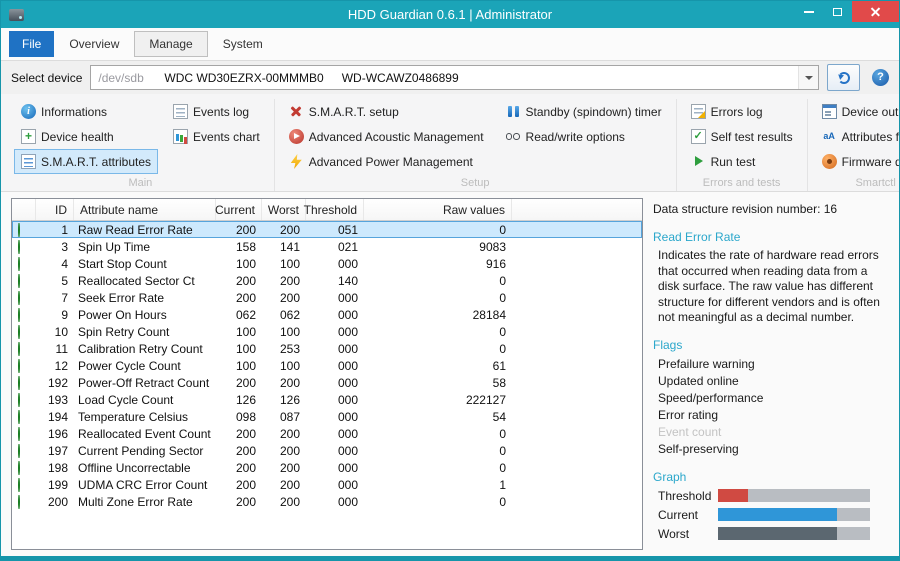  What do you see at coordinates (145, 209) in the screenshot?
I see `column-header-attribute-name: Attribute name` at bounding box center [145, 209].